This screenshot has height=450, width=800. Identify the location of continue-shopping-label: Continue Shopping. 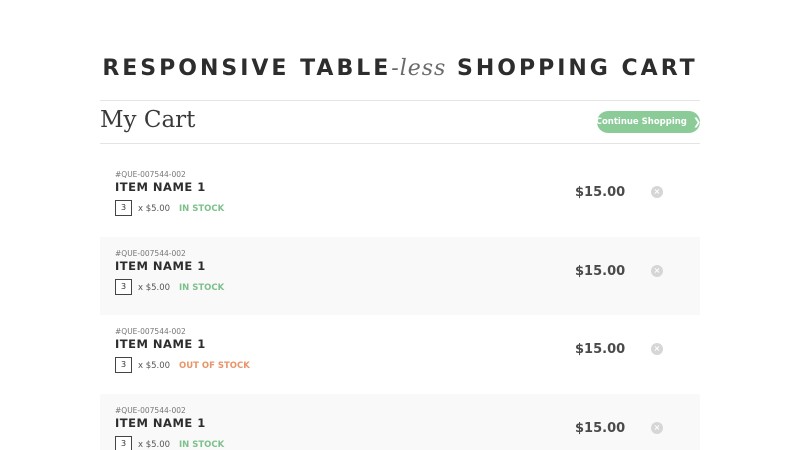
(641, 122).